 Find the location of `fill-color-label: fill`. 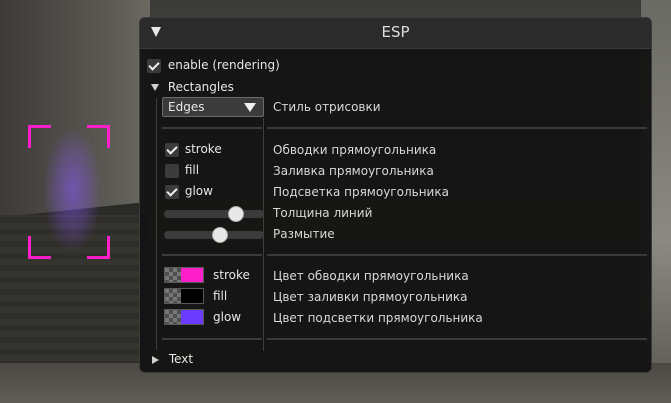

fill-color-label: fill is located at coordinates (220, 296).